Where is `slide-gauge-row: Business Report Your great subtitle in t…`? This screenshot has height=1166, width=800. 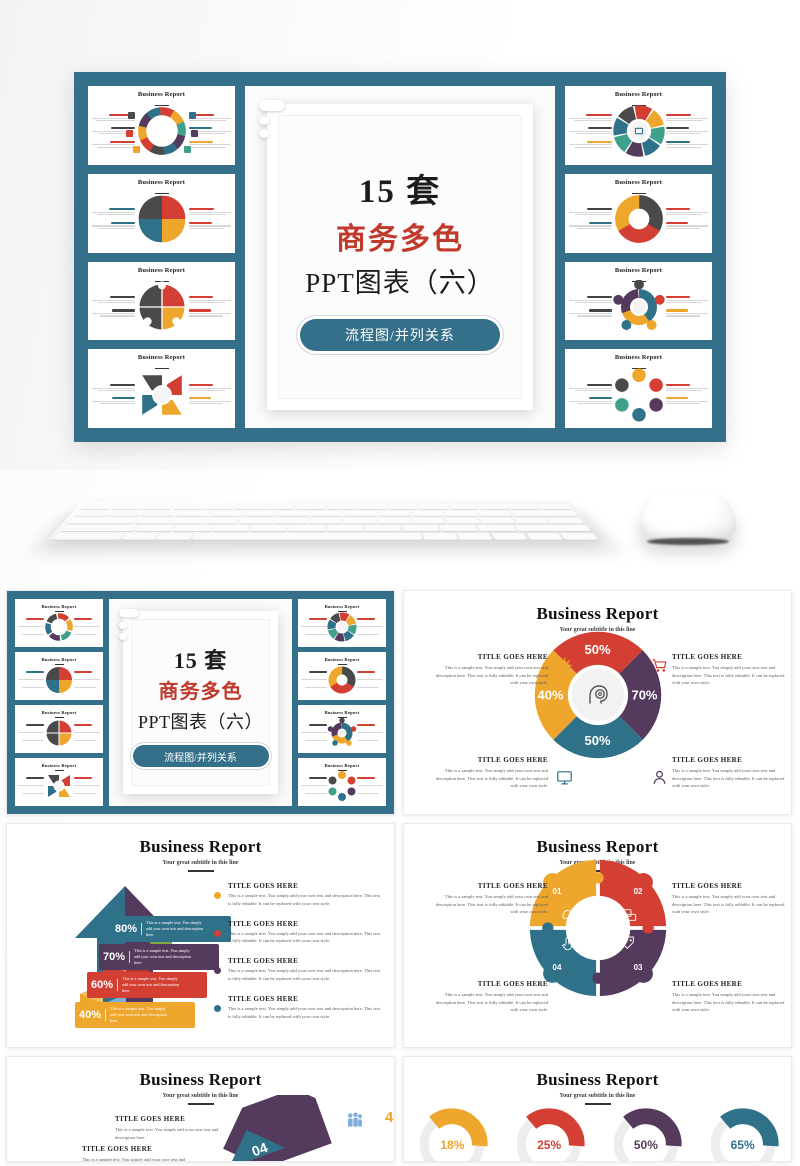 slide-gauge-row: Business Report Your great subtitle in t… is located at coordinates (597, 1109).